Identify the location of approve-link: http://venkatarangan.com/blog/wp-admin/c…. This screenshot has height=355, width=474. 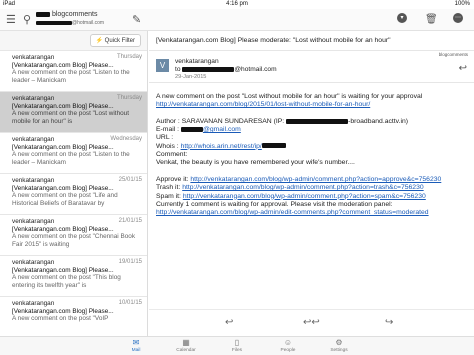
(315, 179).